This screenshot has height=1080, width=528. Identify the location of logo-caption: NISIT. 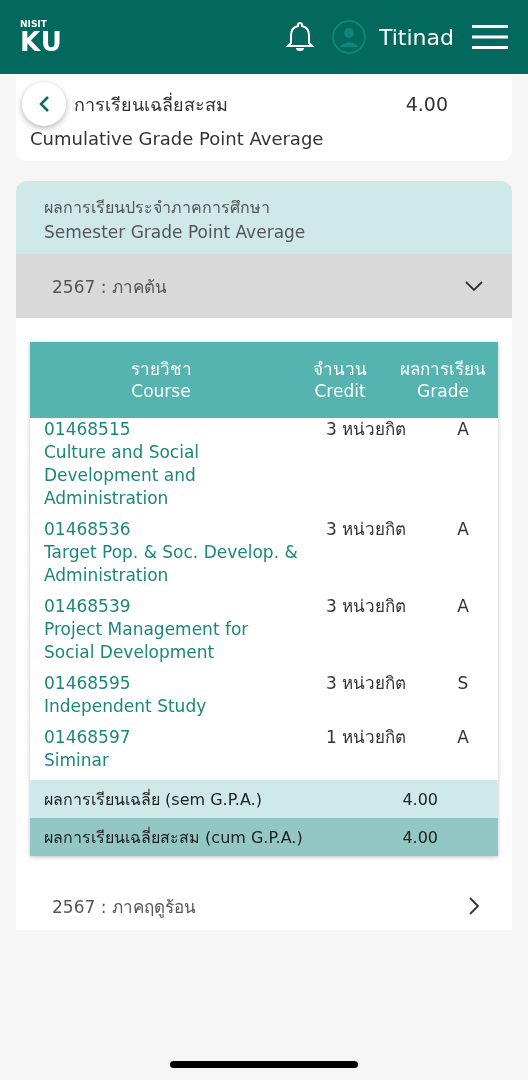
(34, 24).